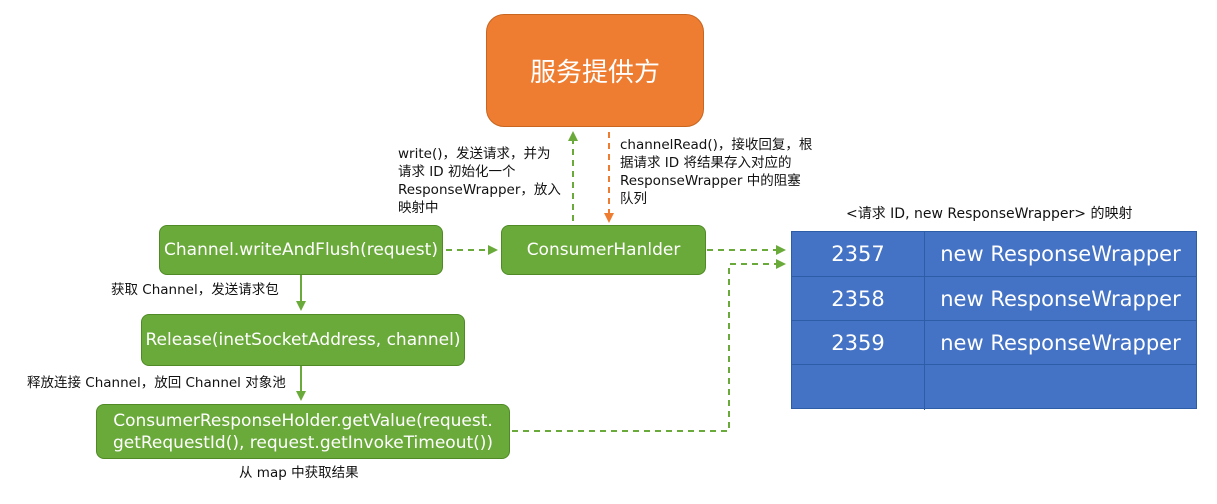 The width and height of the screenshot is (1217, 504). I want to click on write-and-flush-label: Channel.writeAndFlush(request), so click(301, 250).